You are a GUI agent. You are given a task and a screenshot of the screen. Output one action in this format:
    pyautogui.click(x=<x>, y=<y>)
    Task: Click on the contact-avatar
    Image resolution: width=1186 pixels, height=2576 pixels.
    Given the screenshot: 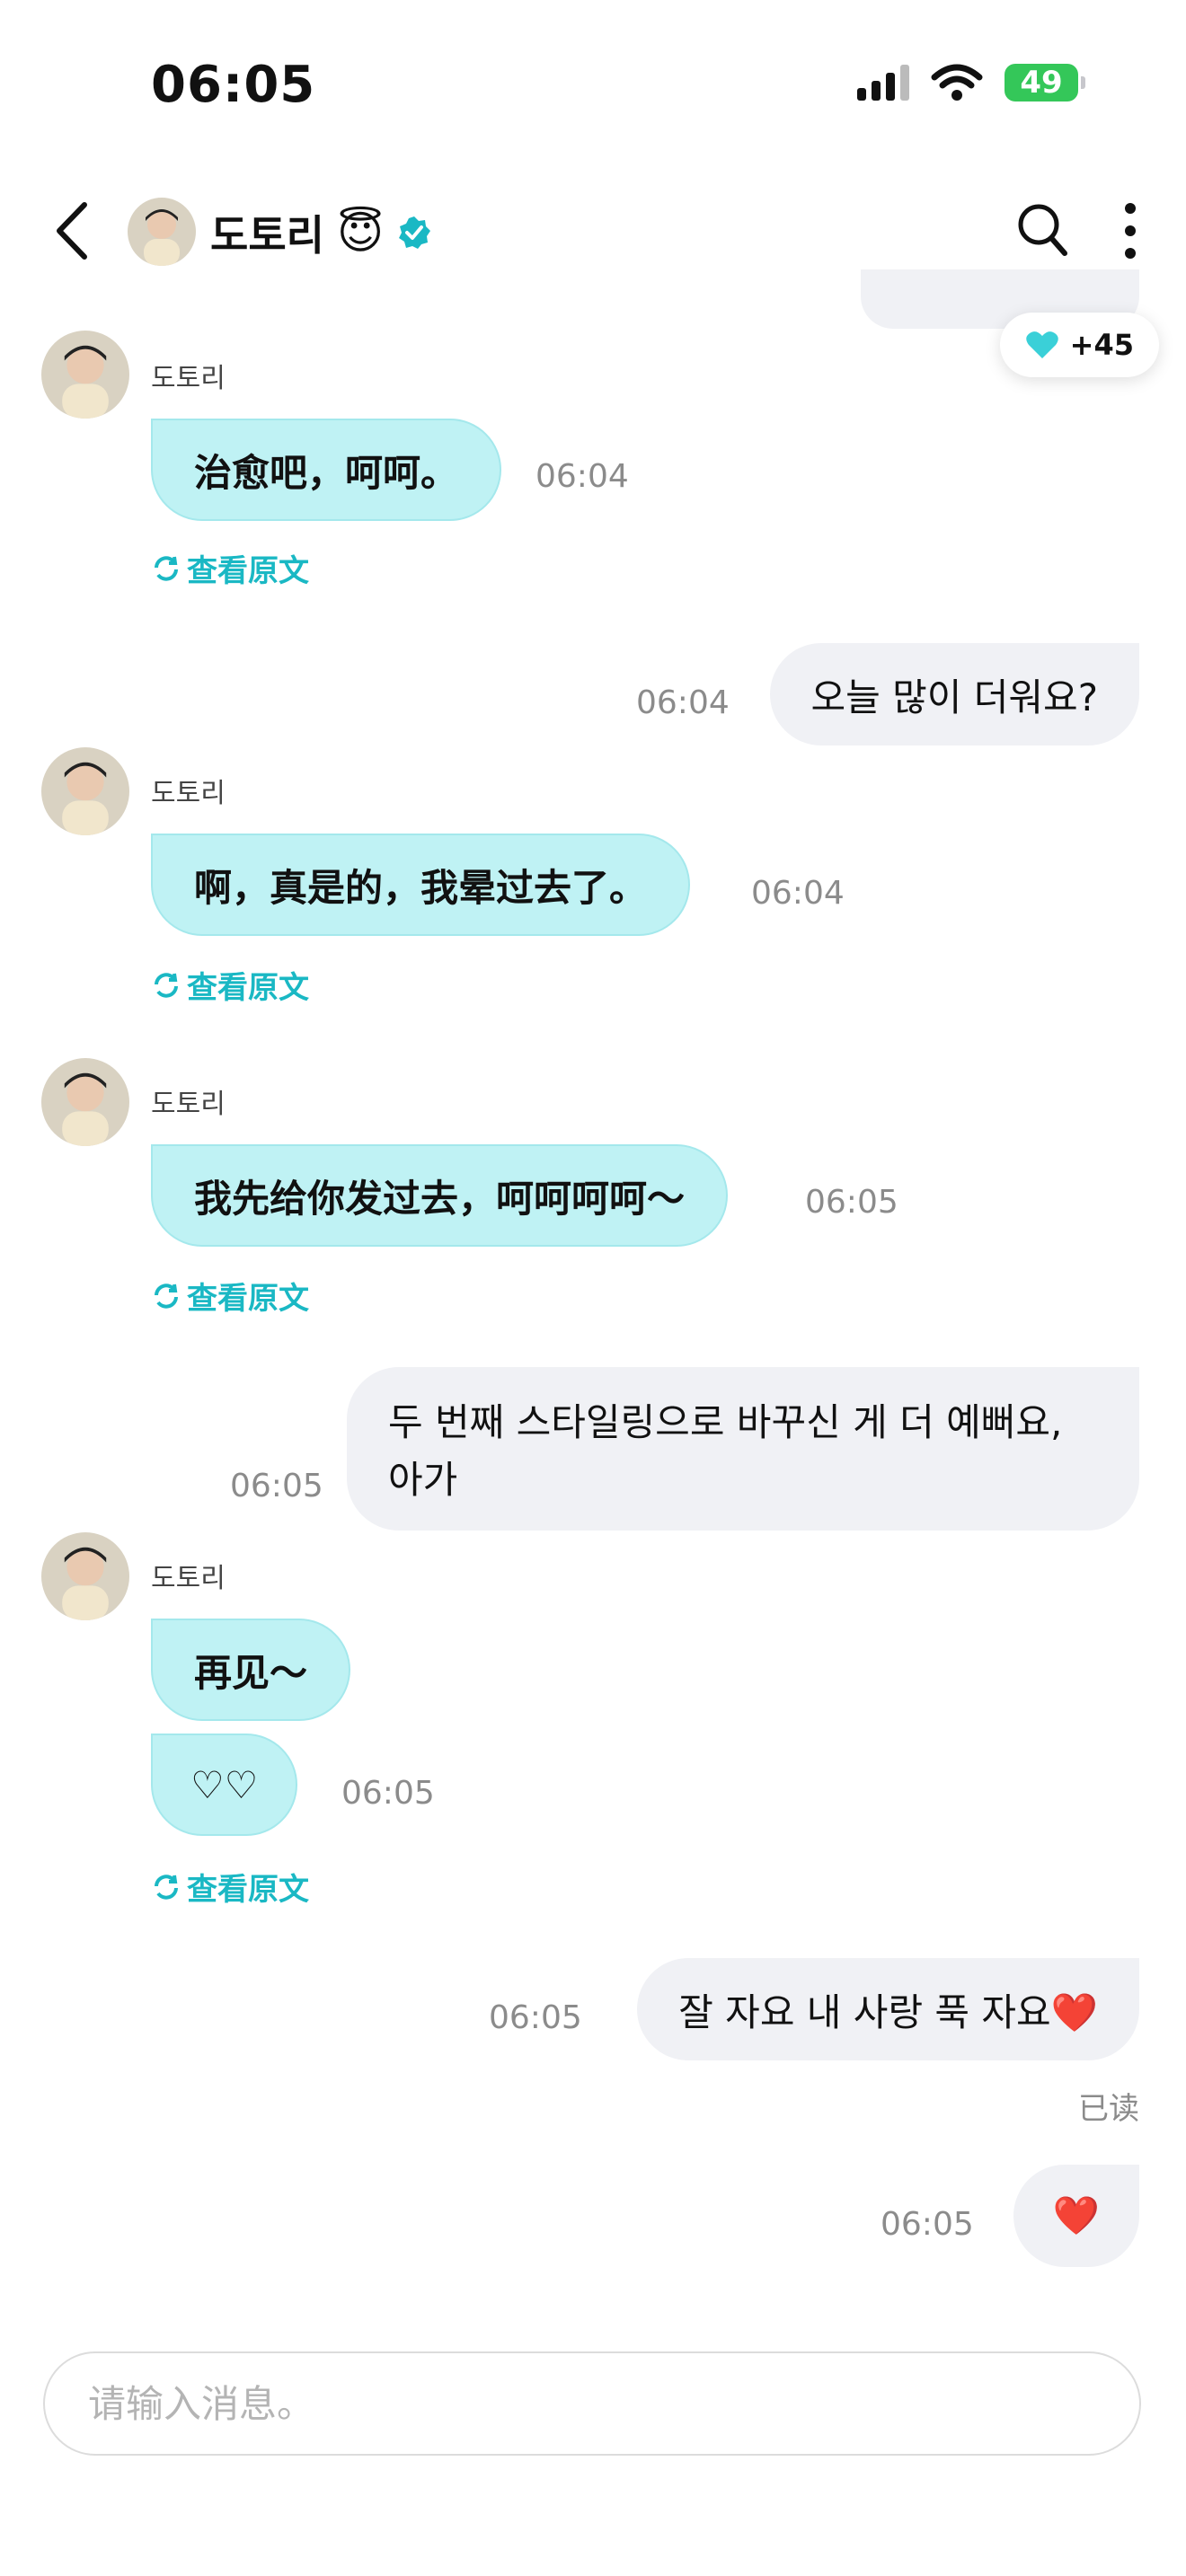 What is the action you would take?
    pyautogui.click(x=162, y=232)
    